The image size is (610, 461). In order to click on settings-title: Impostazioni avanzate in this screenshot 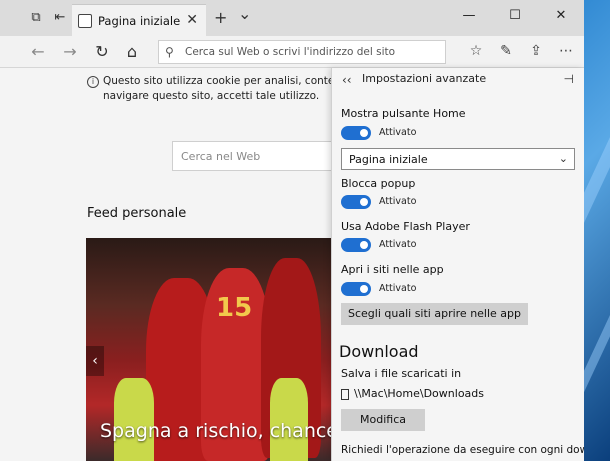, I will do `click(424, 78)`.